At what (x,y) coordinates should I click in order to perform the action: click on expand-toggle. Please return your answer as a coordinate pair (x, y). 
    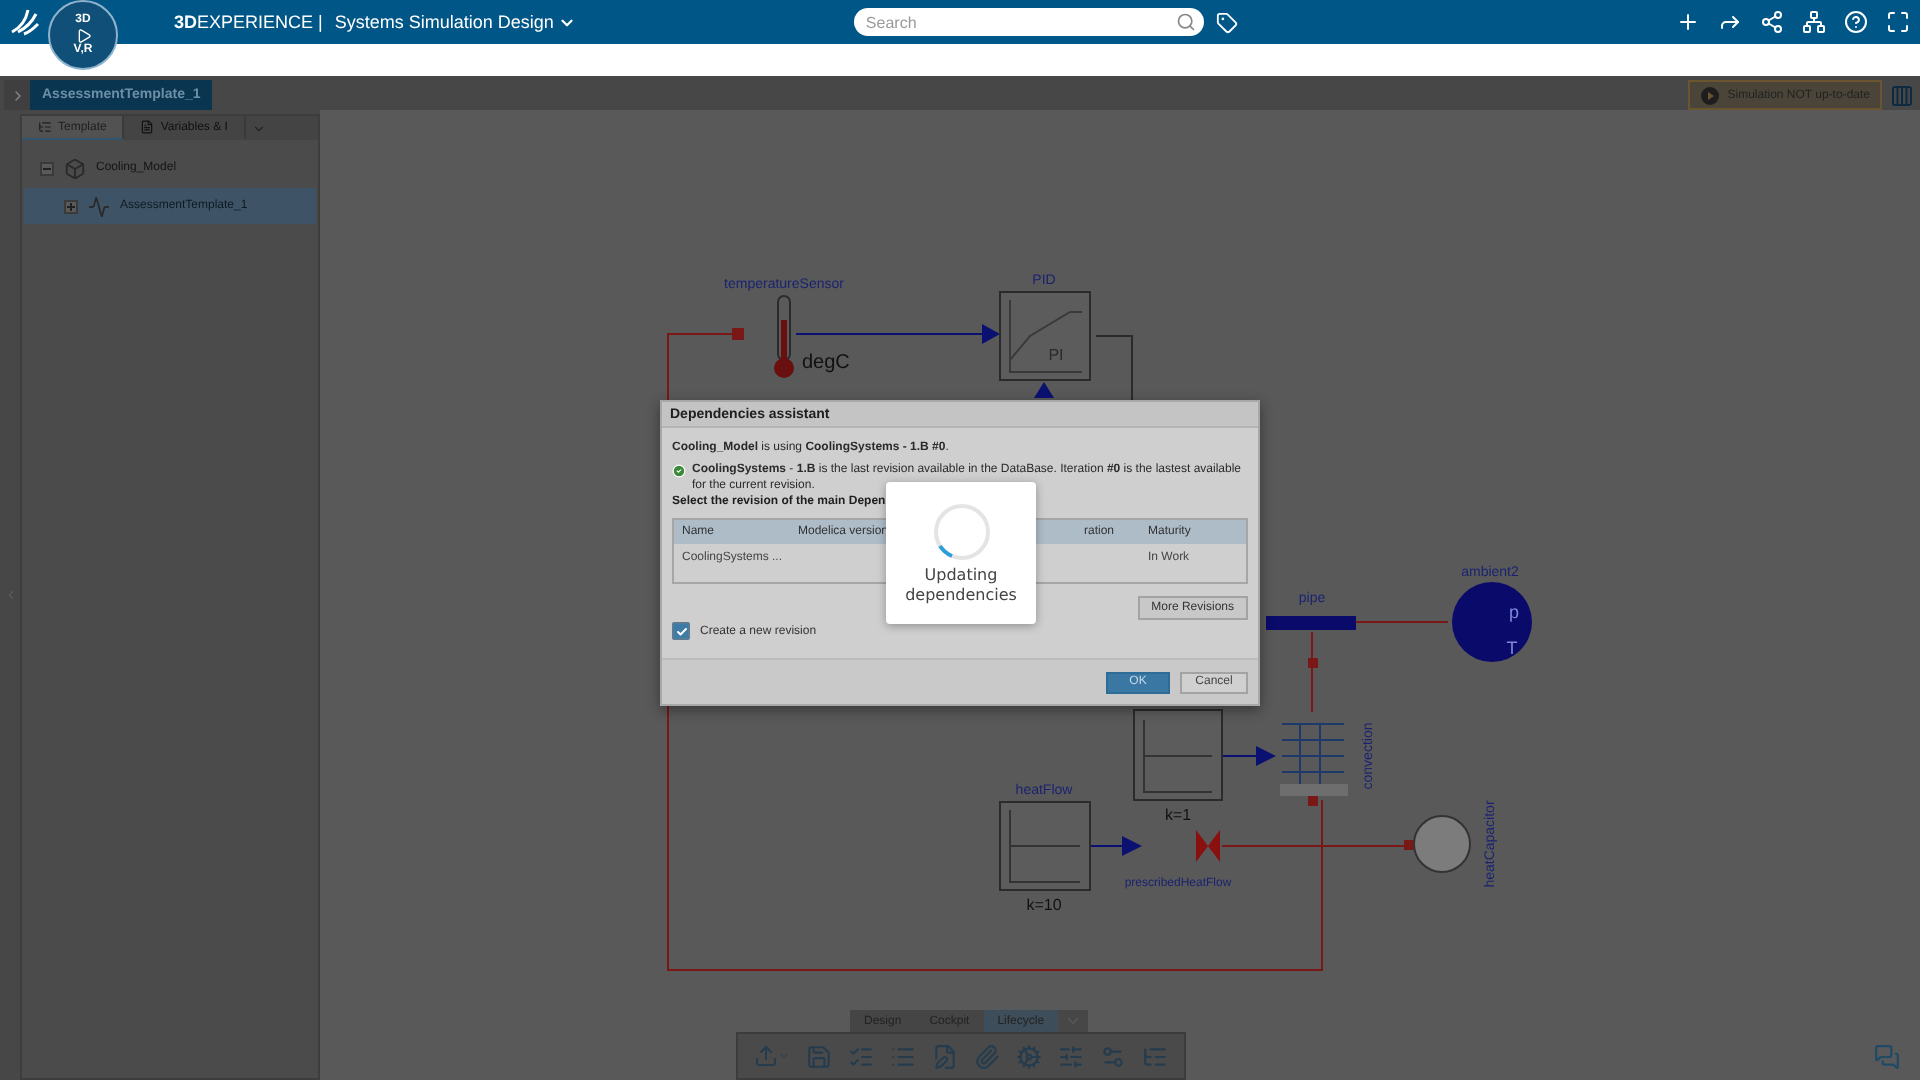
    Looking at the image, I should click on (71, 206).